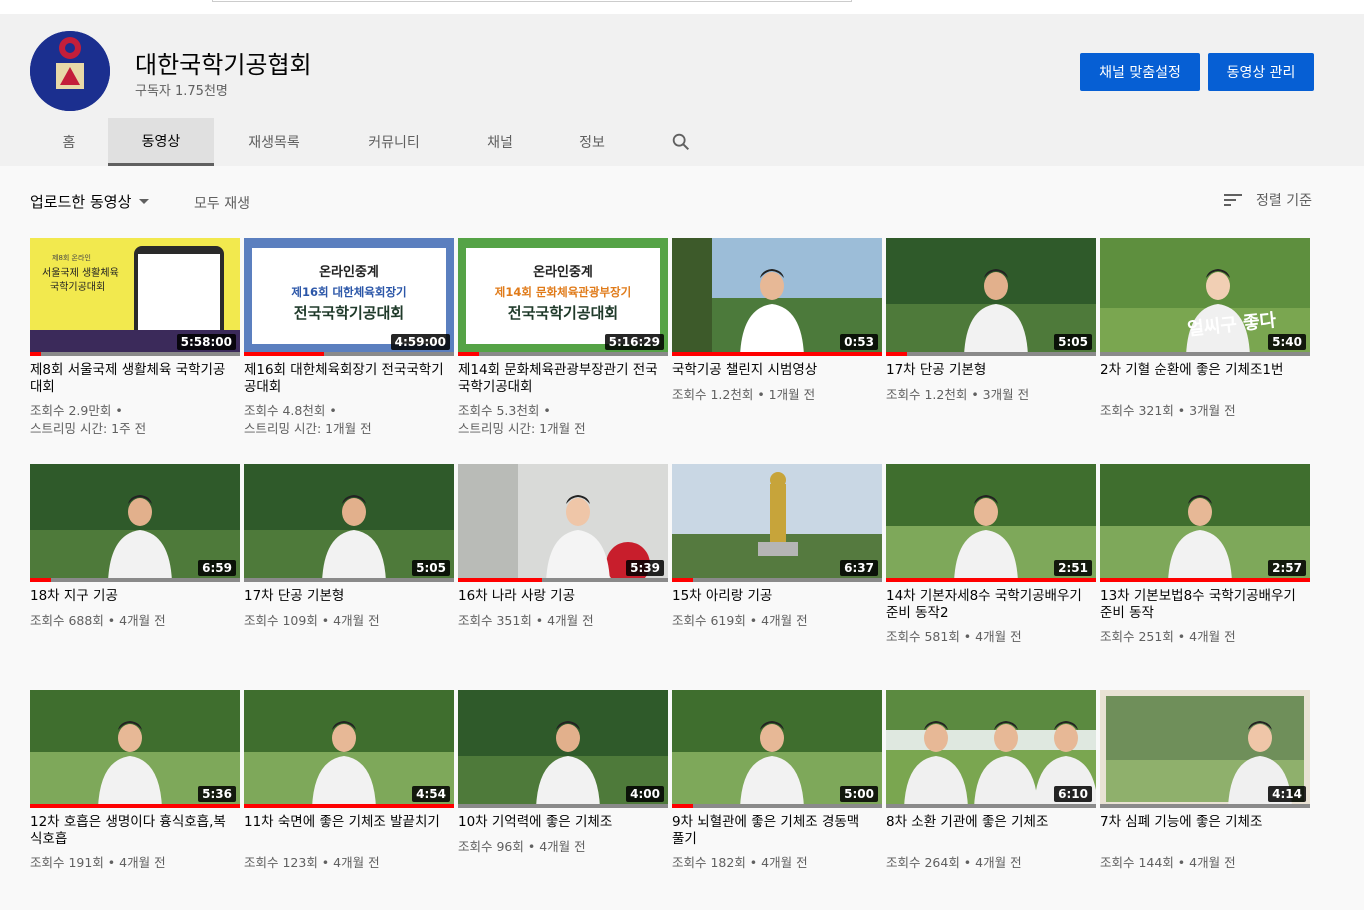  Describe the element at coordinates (80, 272) in the screenshot. I see `svg-text: 서울국제 생활체육` at that location.